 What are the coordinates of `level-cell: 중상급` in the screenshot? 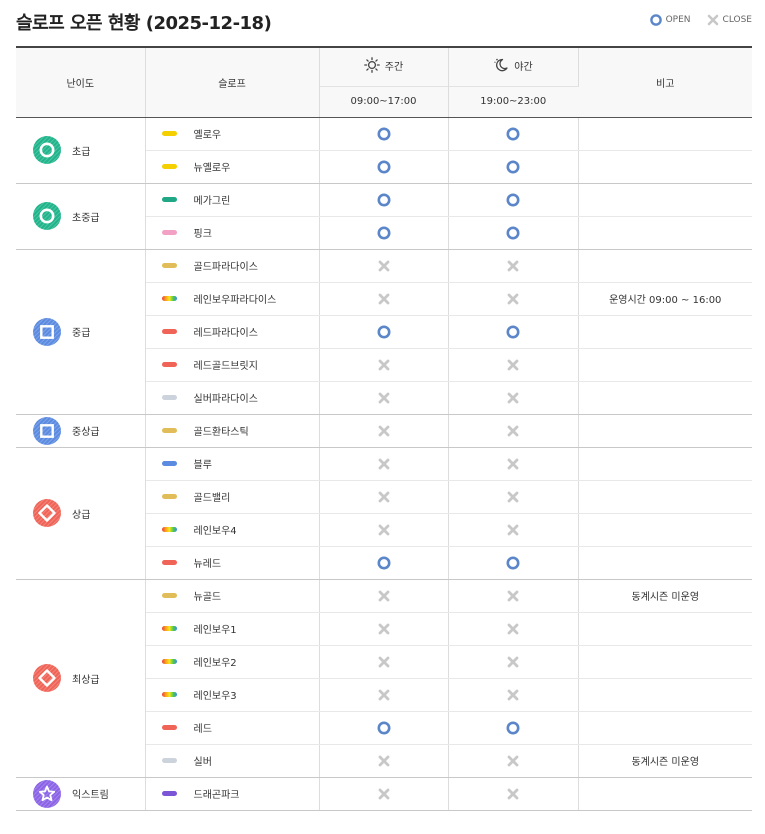 It's located at (81, 431).